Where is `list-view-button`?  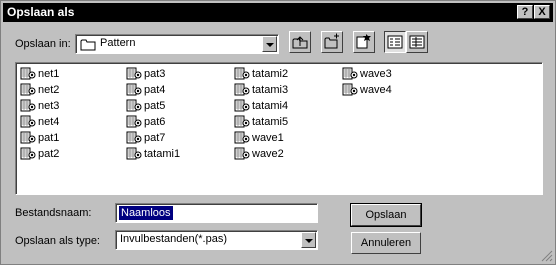 list-view-button is located at coordinates (395, 42).